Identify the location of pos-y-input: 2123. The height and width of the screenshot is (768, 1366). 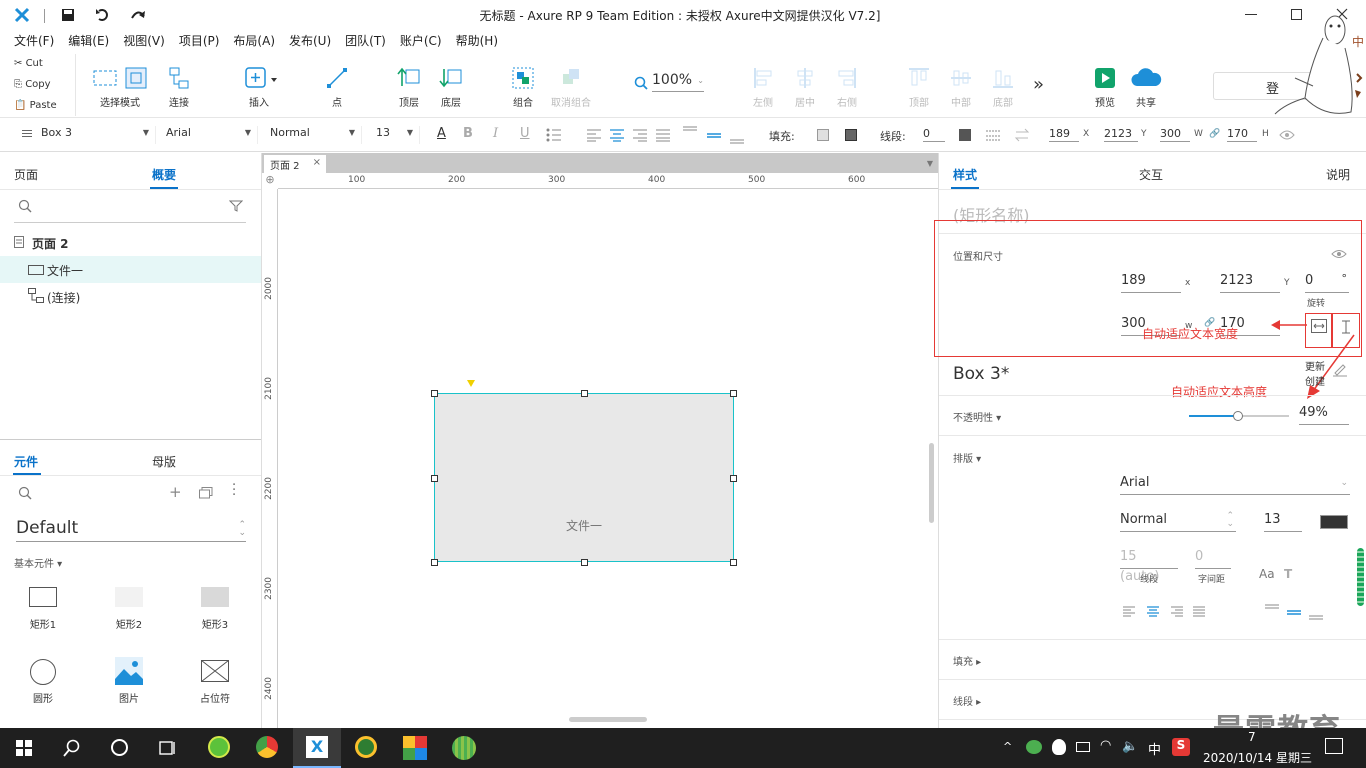
(1250, 282).